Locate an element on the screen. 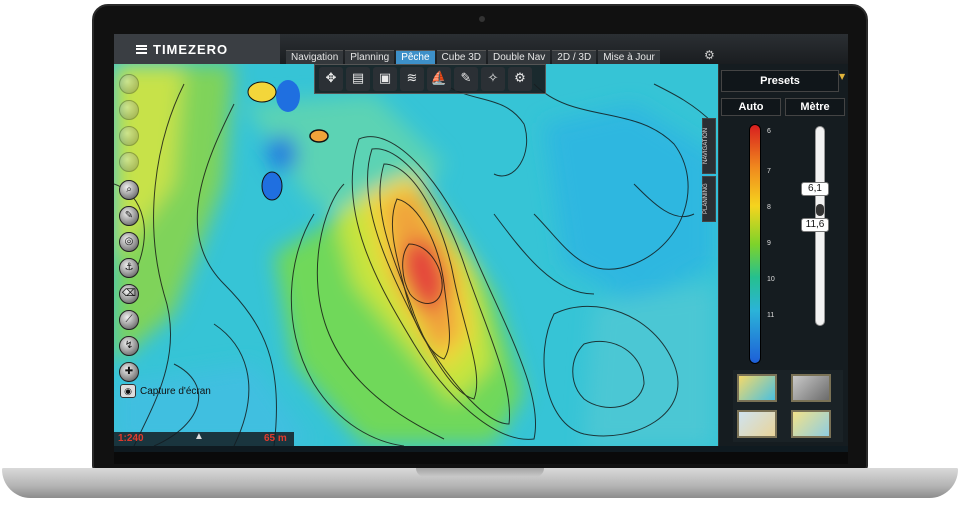  unit-button: Mètre is located at coordinates (815, 107).